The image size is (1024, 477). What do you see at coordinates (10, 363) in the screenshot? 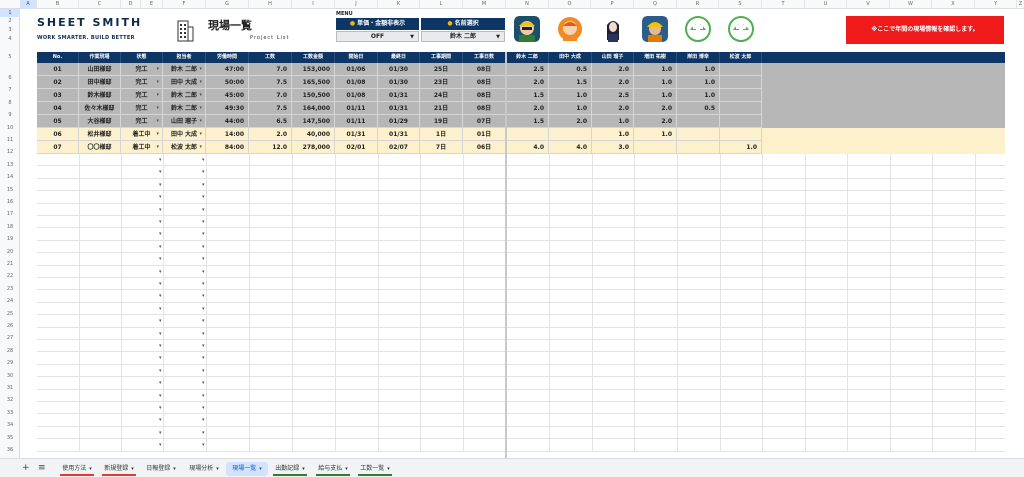
I see `row-header-29: 29` at bounding box center [10, 363].